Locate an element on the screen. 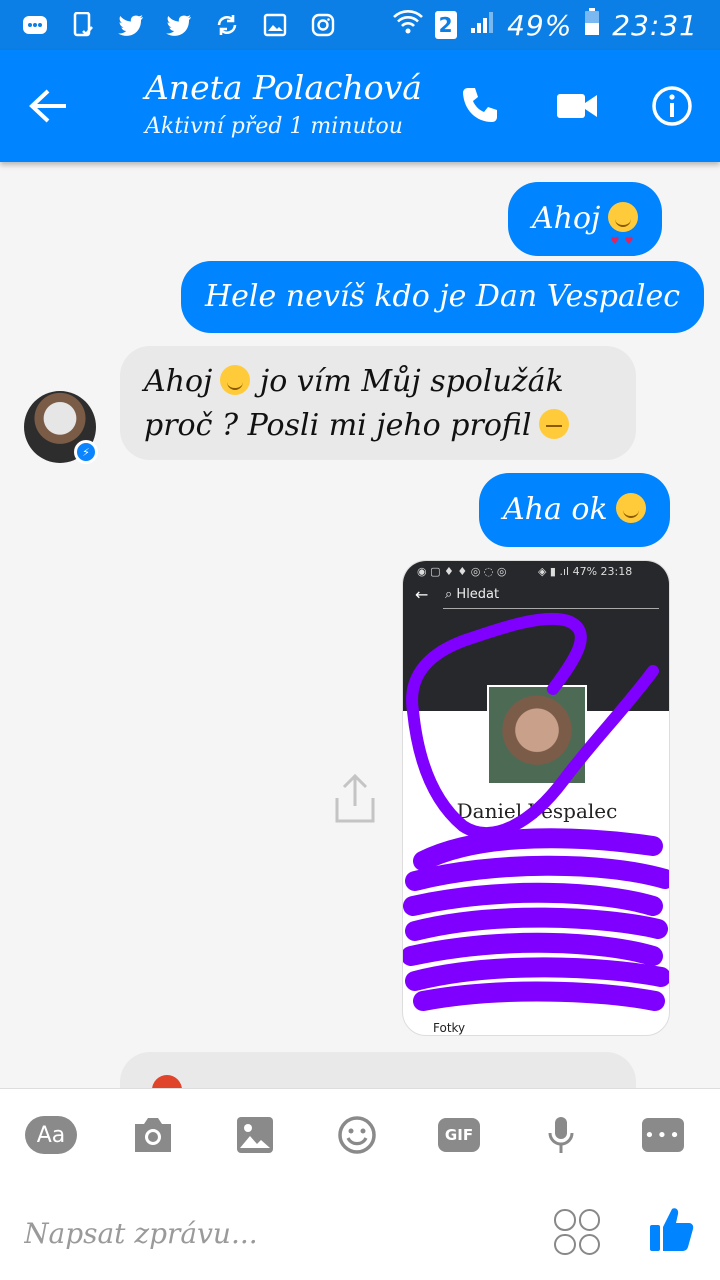 This screenshot has height=1280, width=720. outgoing-message: Aha ok is located at coordinates (574, 510).